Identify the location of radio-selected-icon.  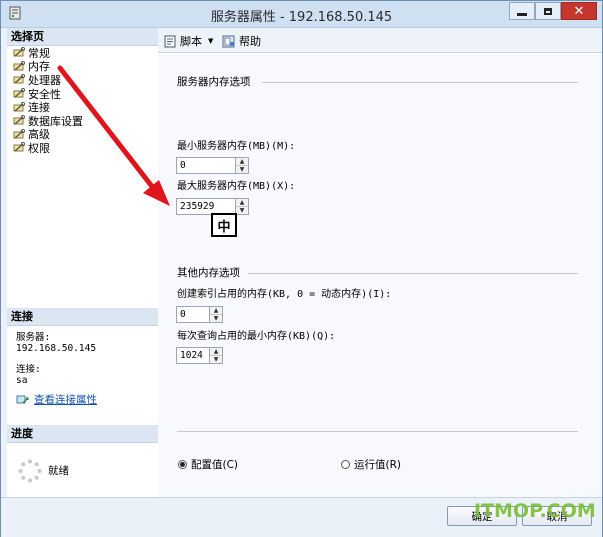
(182, 464).